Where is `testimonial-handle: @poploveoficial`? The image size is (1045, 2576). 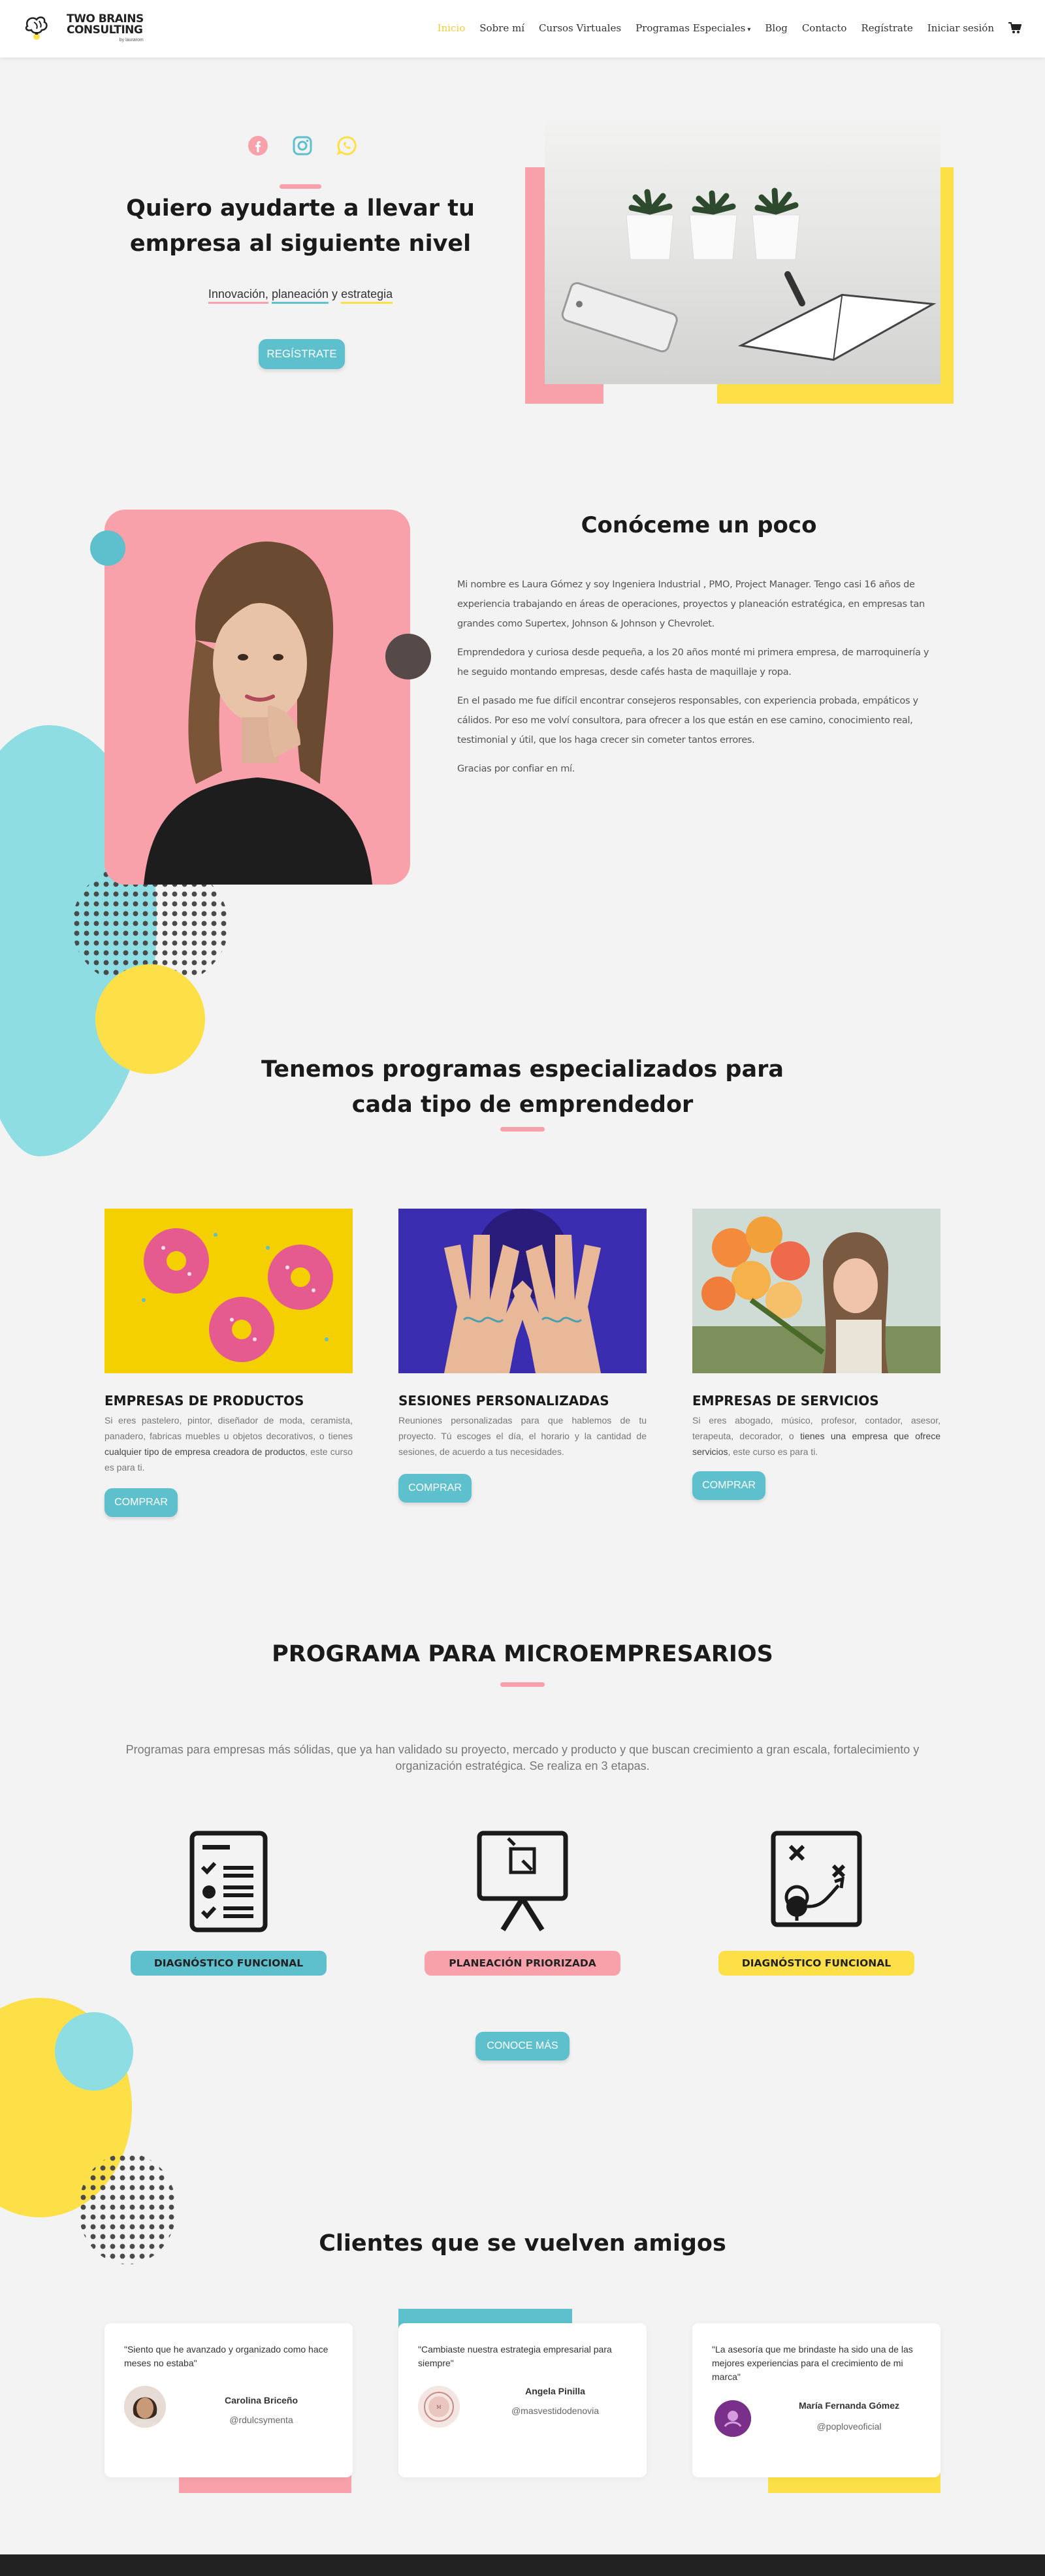 testimonial-handle: @poploveoficial is located at coordinates (849, 2426).